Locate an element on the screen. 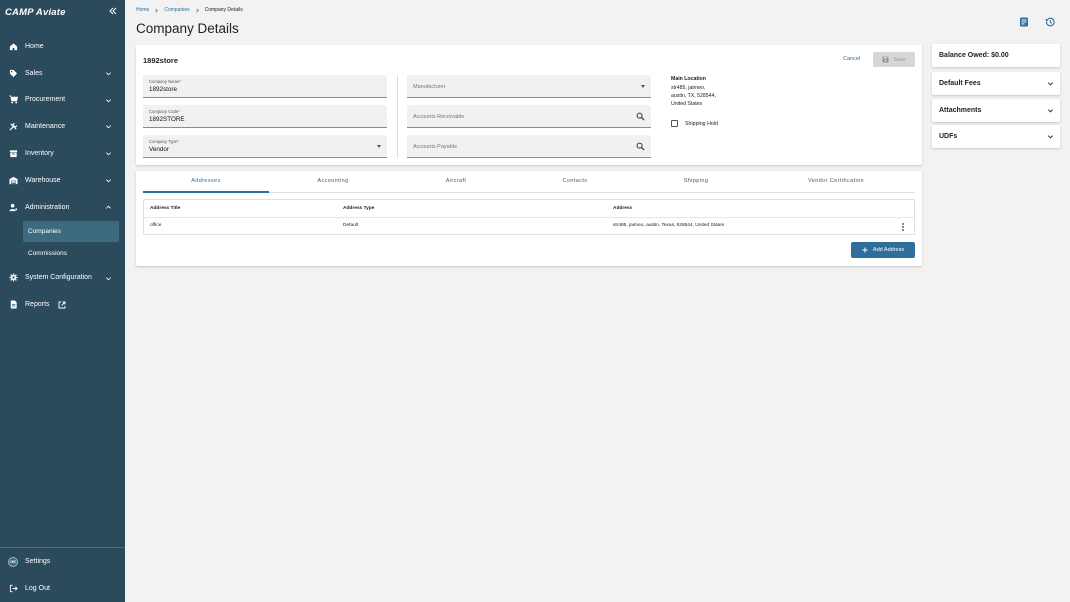 Image resolution: width=1070 pixels, height=602 pixels. sidebar-item-label: Reports is located at coordinates (37, 305).